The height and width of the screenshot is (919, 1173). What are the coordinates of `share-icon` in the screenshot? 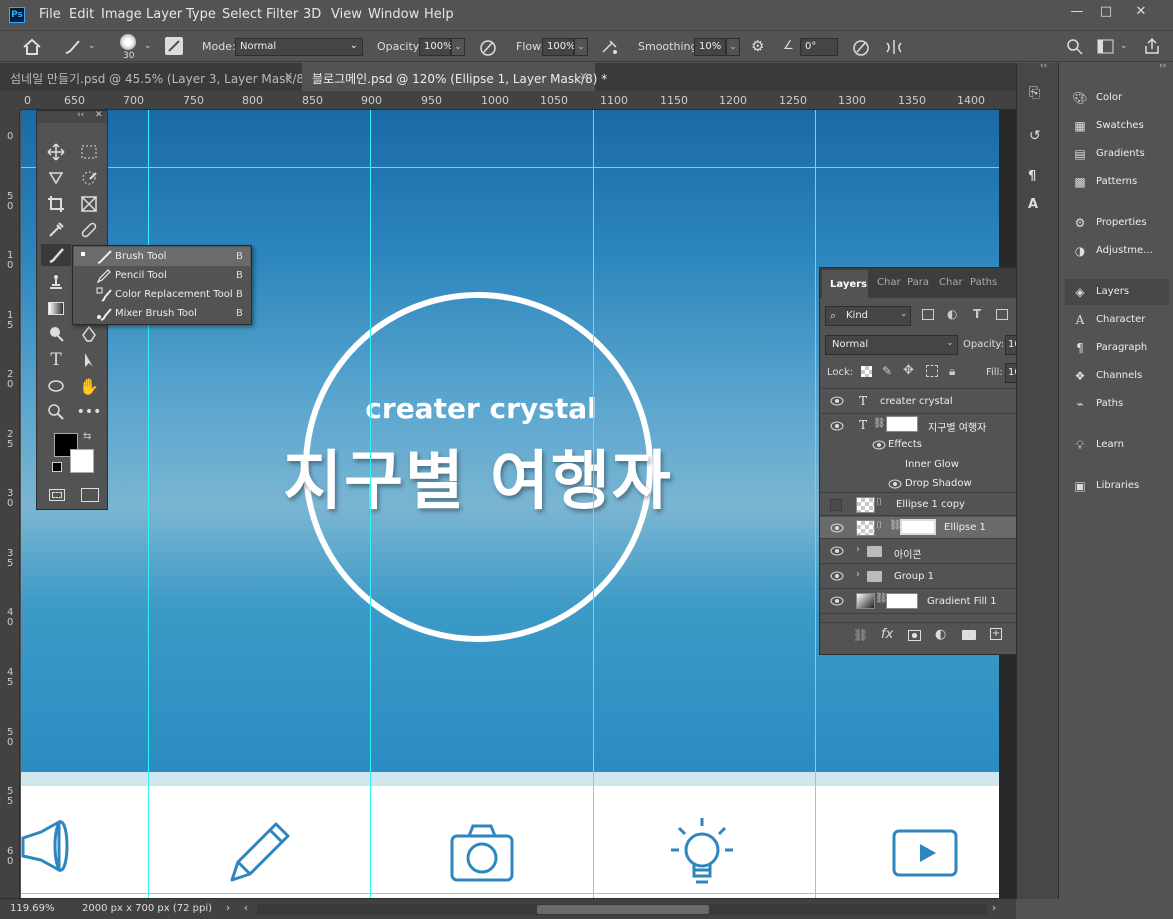 It's located at (1152, 46).